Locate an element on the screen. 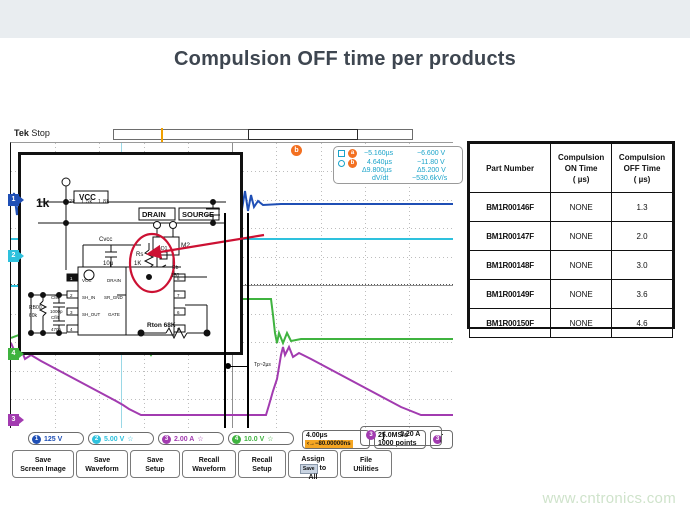 The width and height of the screenshot is (690, 518). file-utilities-button: File Utilities is located at coordinates (366, 464).